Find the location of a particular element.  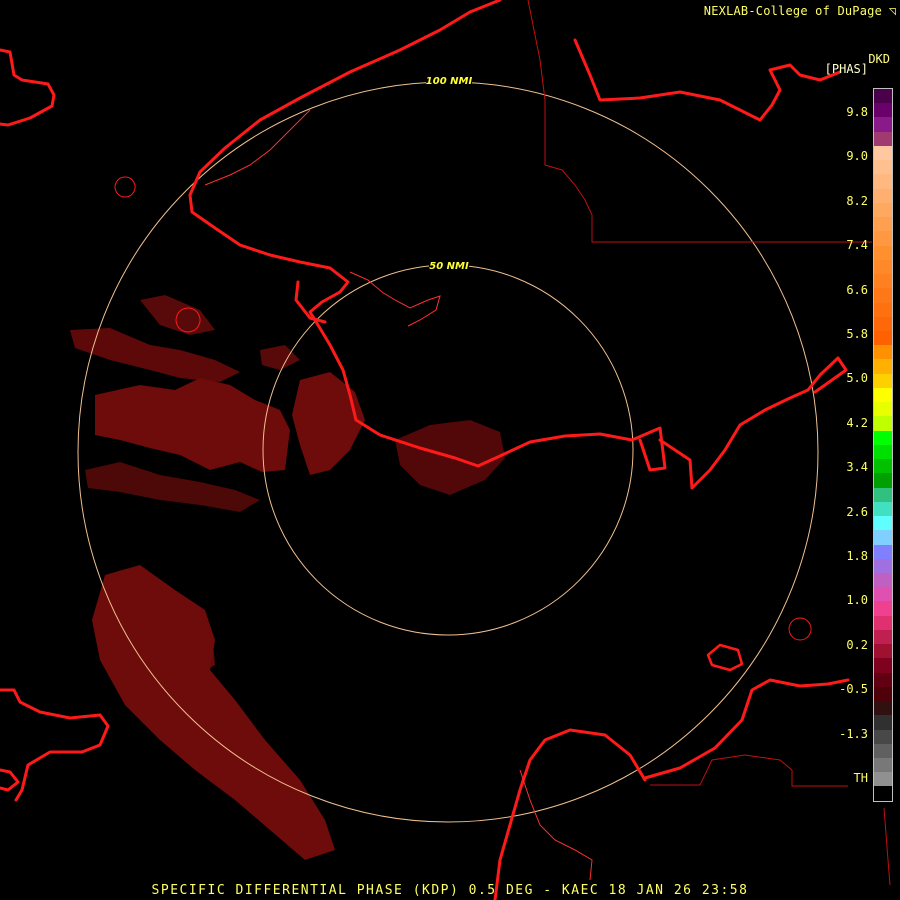

color-scale-tick-label: 6.6 is located at coordinates (857, 289).